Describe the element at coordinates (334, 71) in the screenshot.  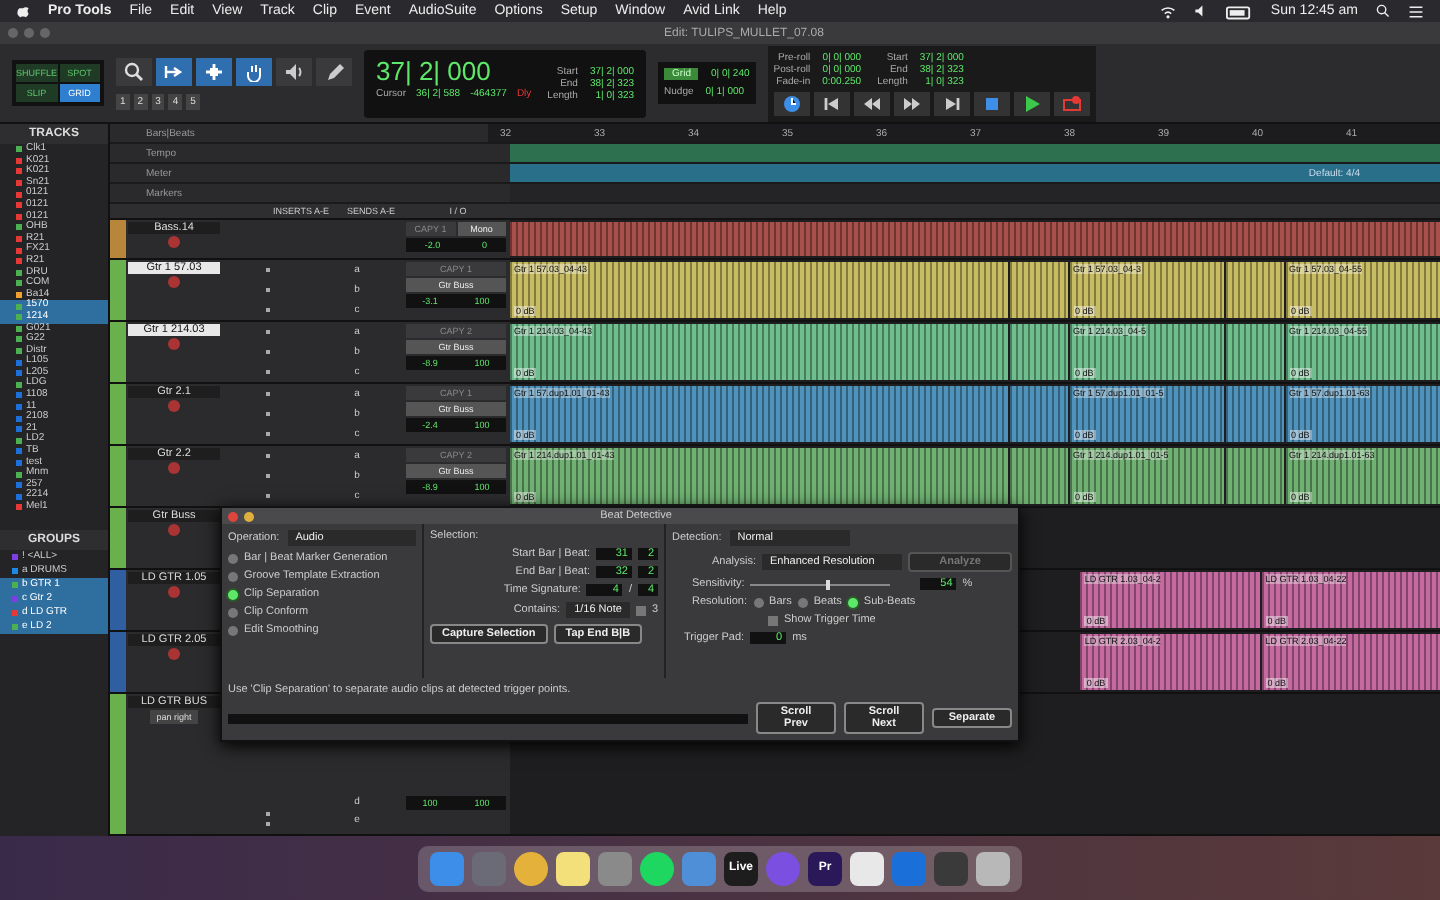
I see `pencil-icon` at that location.